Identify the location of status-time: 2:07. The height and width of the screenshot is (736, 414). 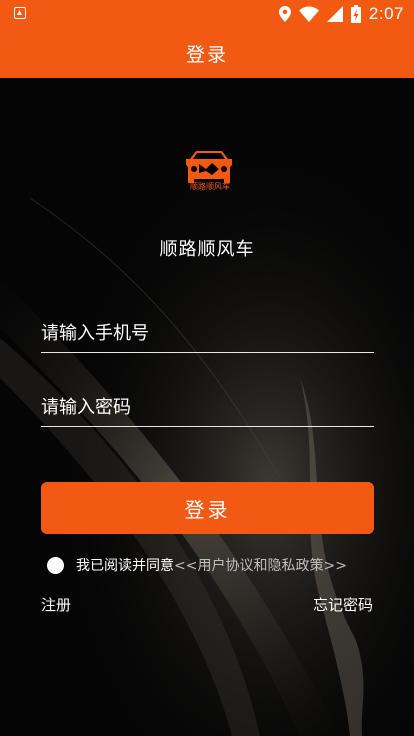
(386, 13).